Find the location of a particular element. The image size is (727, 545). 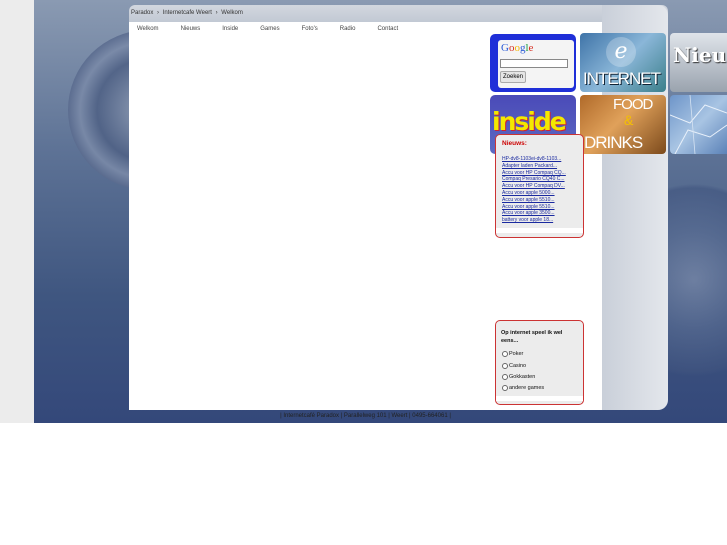

internet-tile-label: INTERNET is located at coordinates (622, 78).